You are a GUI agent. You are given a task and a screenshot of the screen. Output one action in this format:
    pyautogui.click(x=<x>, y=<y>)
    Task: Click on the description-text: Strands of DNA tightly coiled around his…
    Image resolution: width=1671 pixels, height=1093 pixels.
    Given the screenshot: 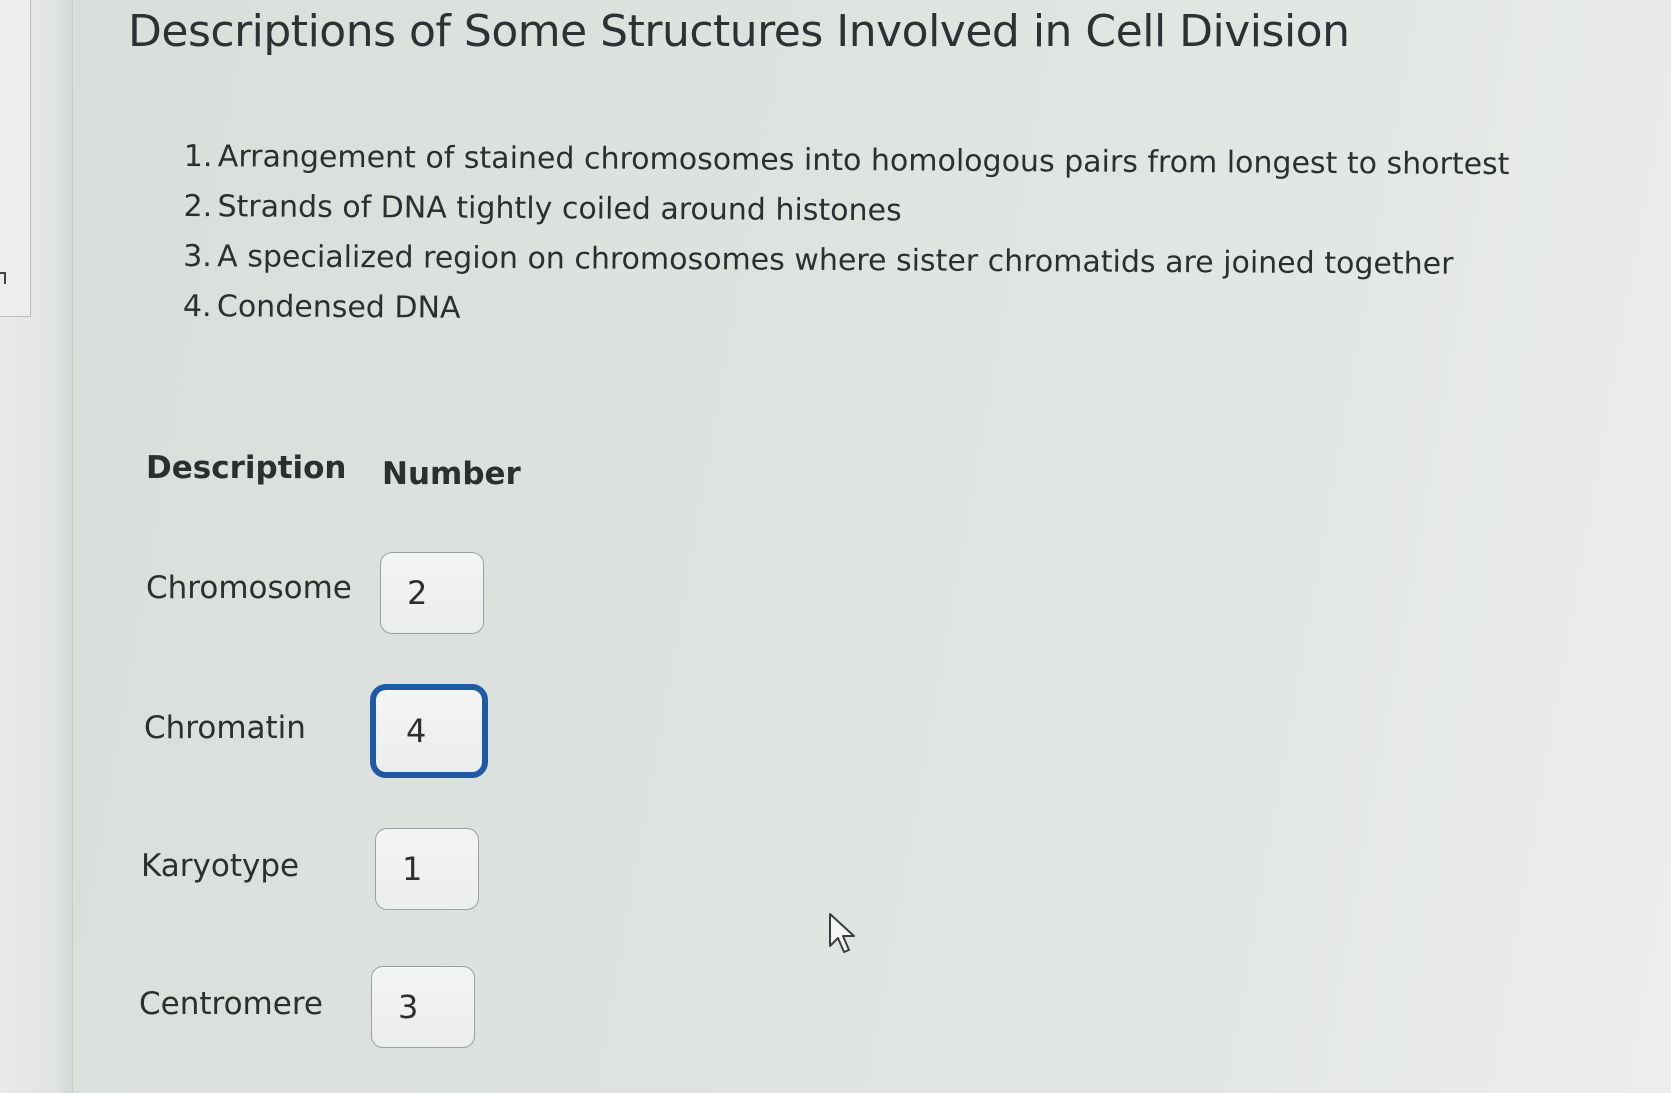 What is the action you would take?
    pyautogui.click(x=559, y=209)
    